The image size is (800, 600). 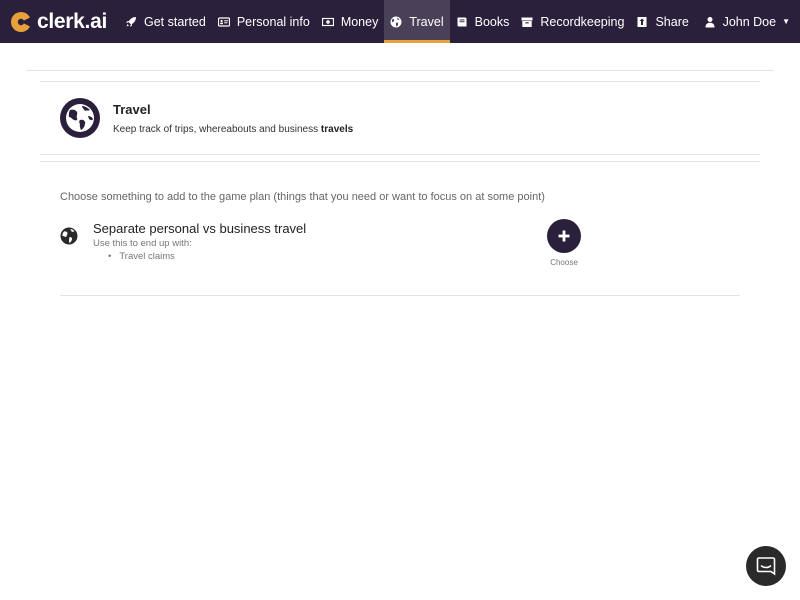 I want to click on nav-item-share: Share, so click(x=662, y=21).